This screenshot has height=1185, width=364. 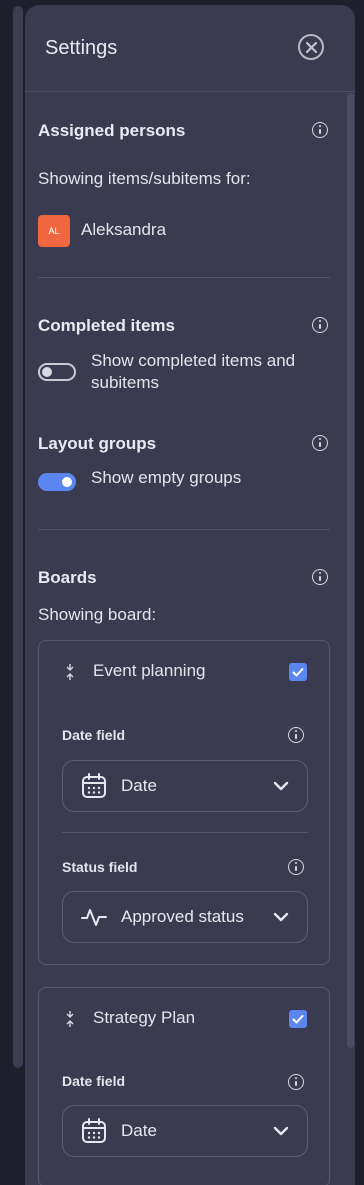 I want to click on completed-toggle-label: Show completed items and subitems, so click(x=193, y=372).